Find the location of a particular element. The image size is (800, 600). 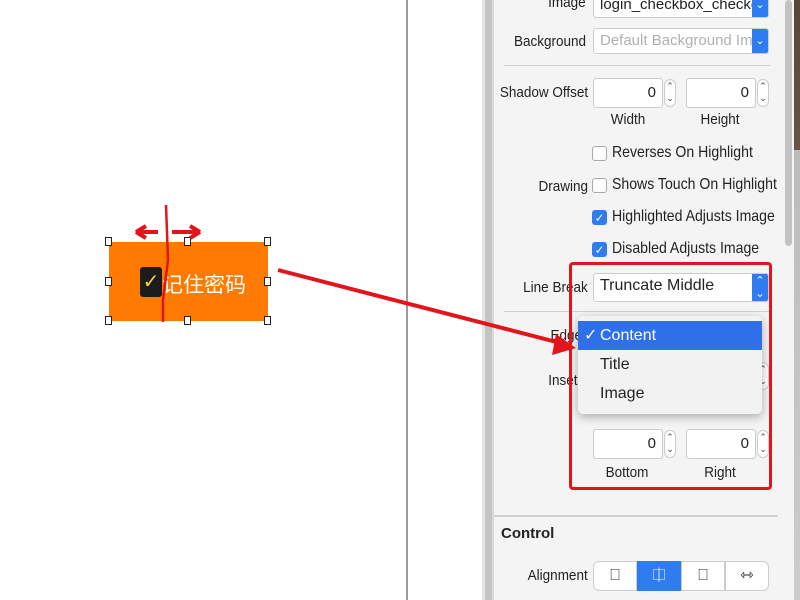

annotation-overlay is located at coordinates (355, 279).